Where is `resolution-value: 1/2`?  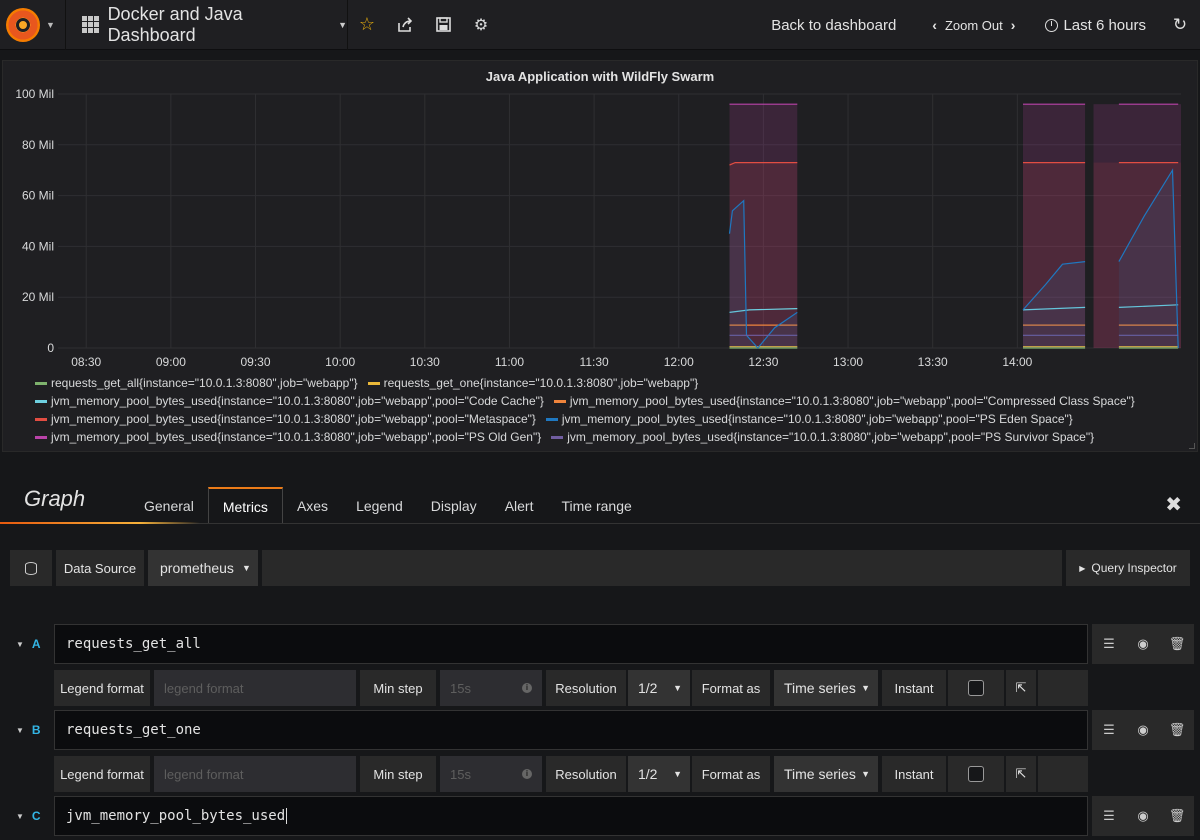
resolution-value: 1/2 is located at coordinates (648, 688).